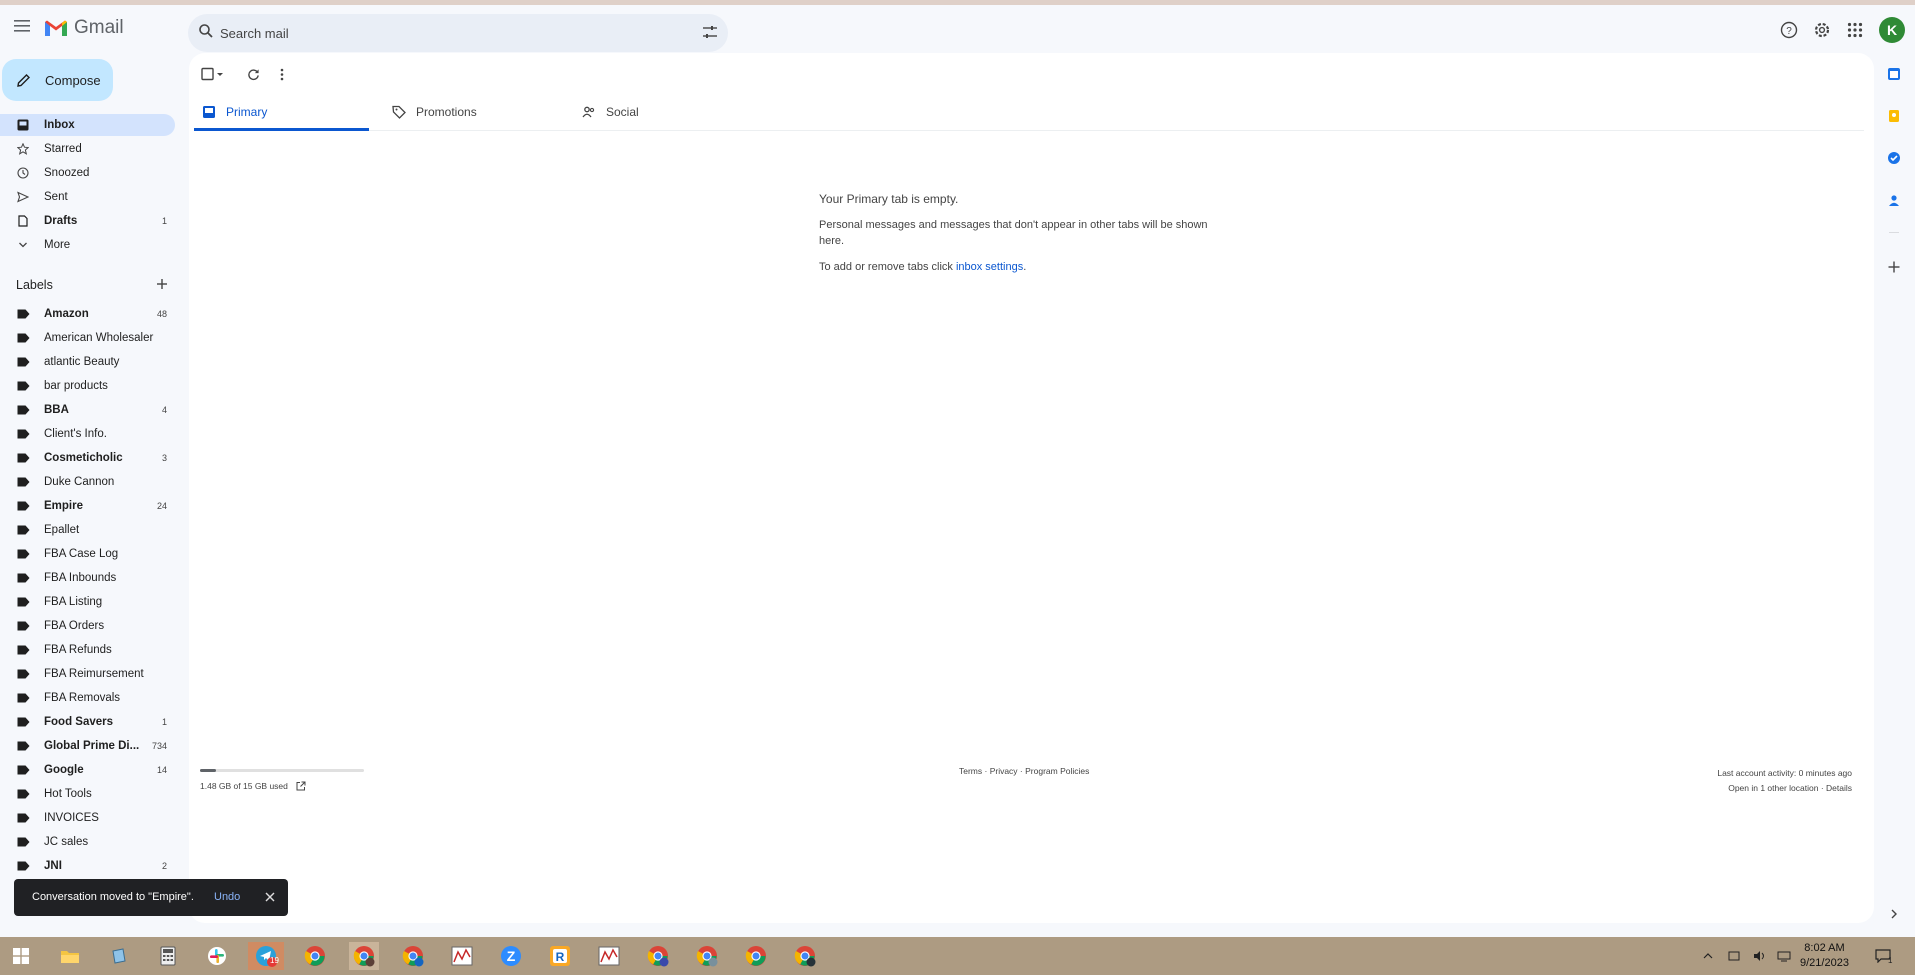  Describe the element at coordinates (1894, 74) in the screenshot. I see `calendar-icon` at that location.